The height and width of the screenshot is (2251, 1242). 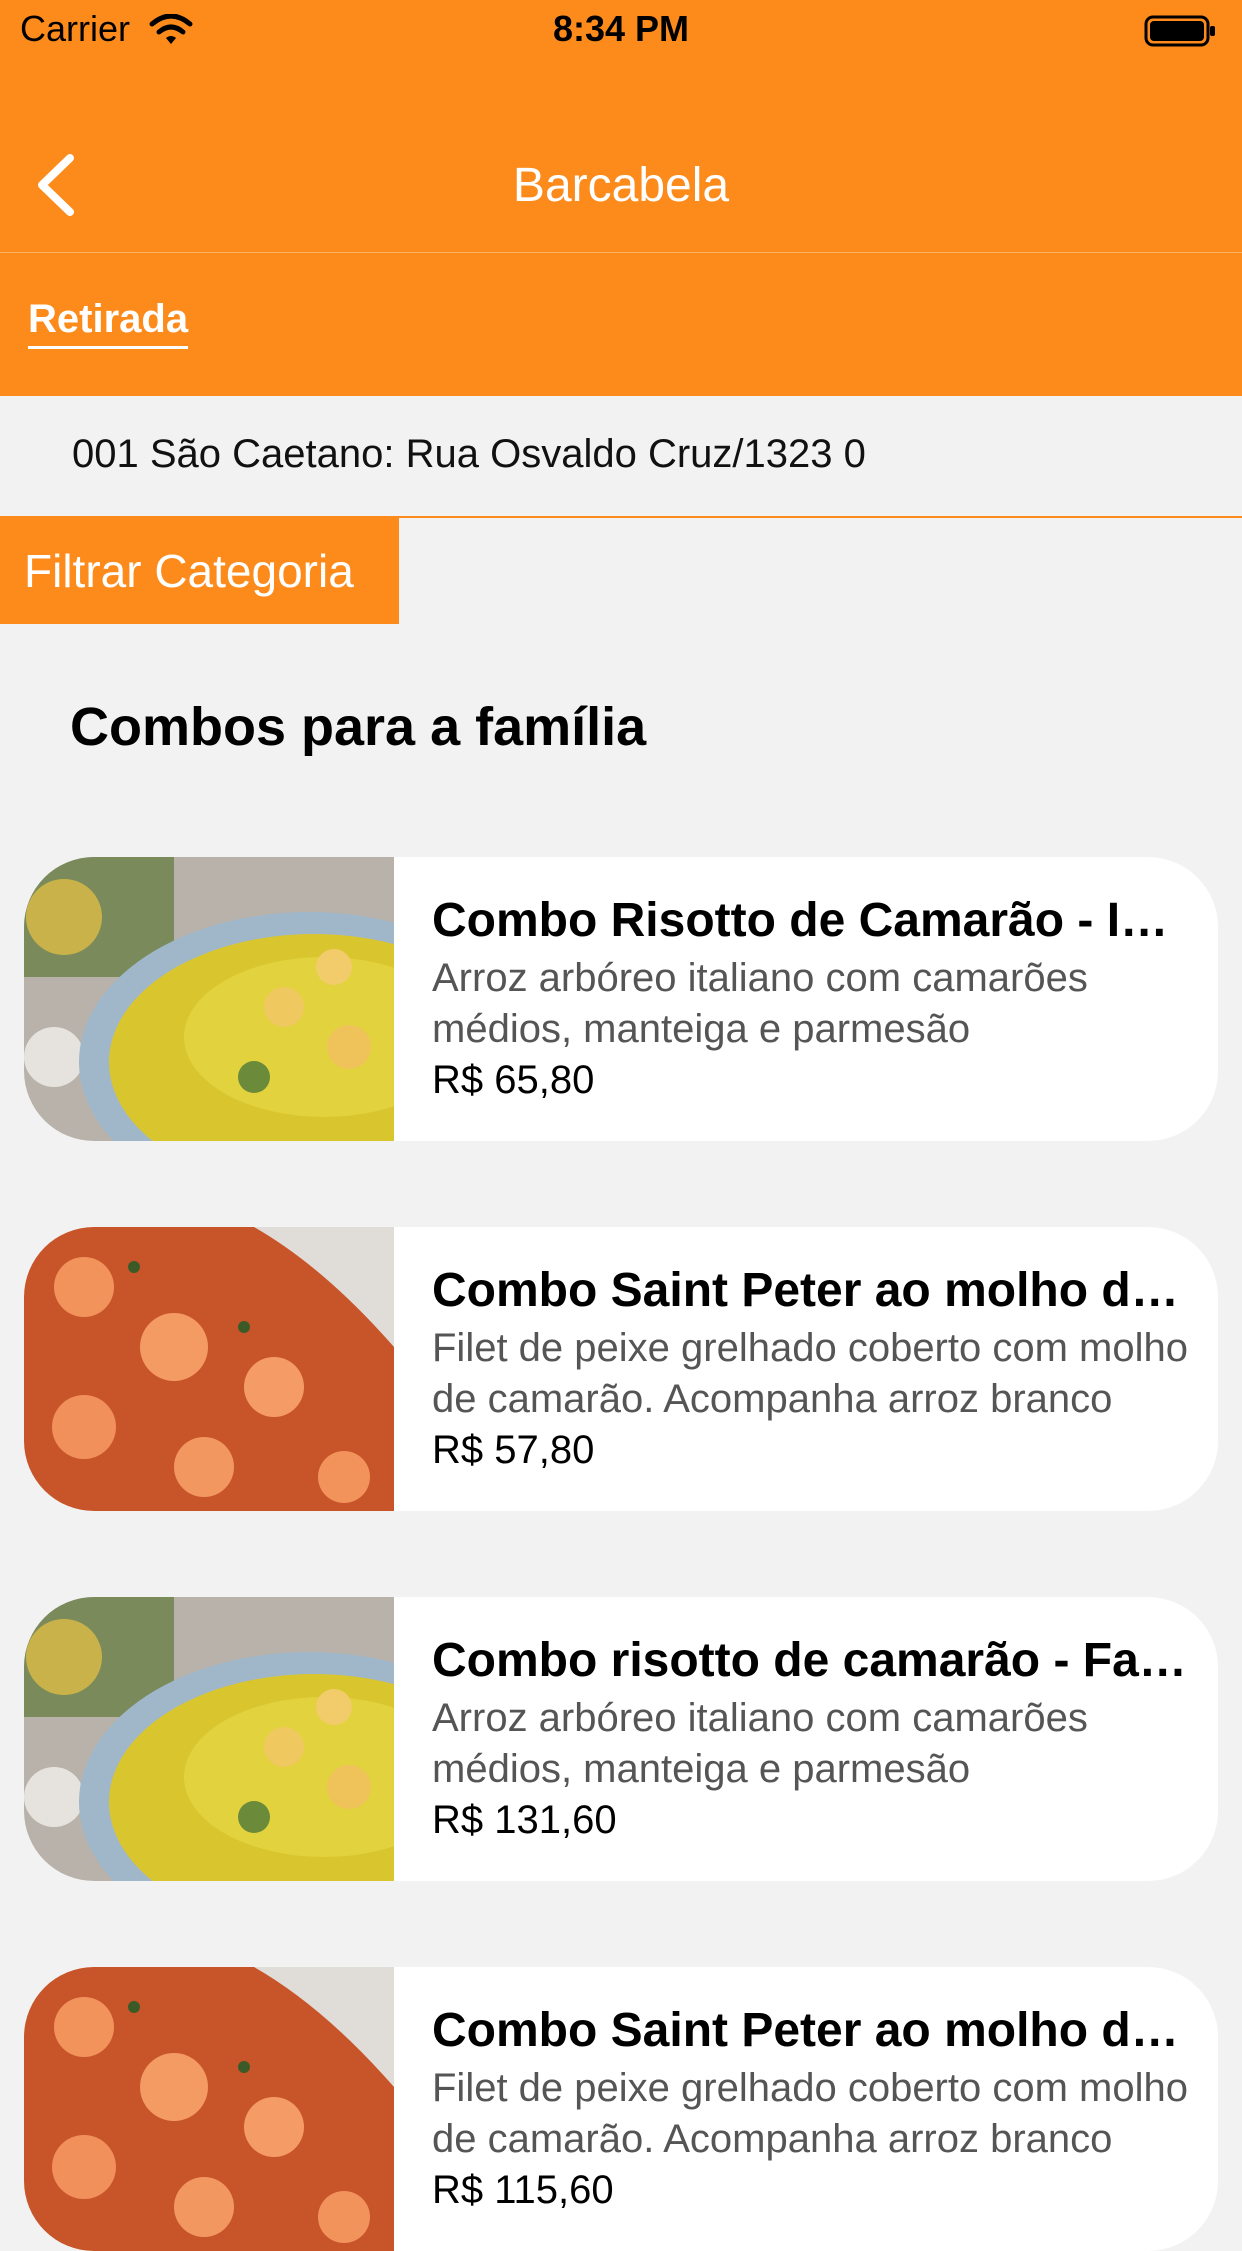 I want to click on status-bar: Carrier 8:34 PM, so click(x=621, y=30).